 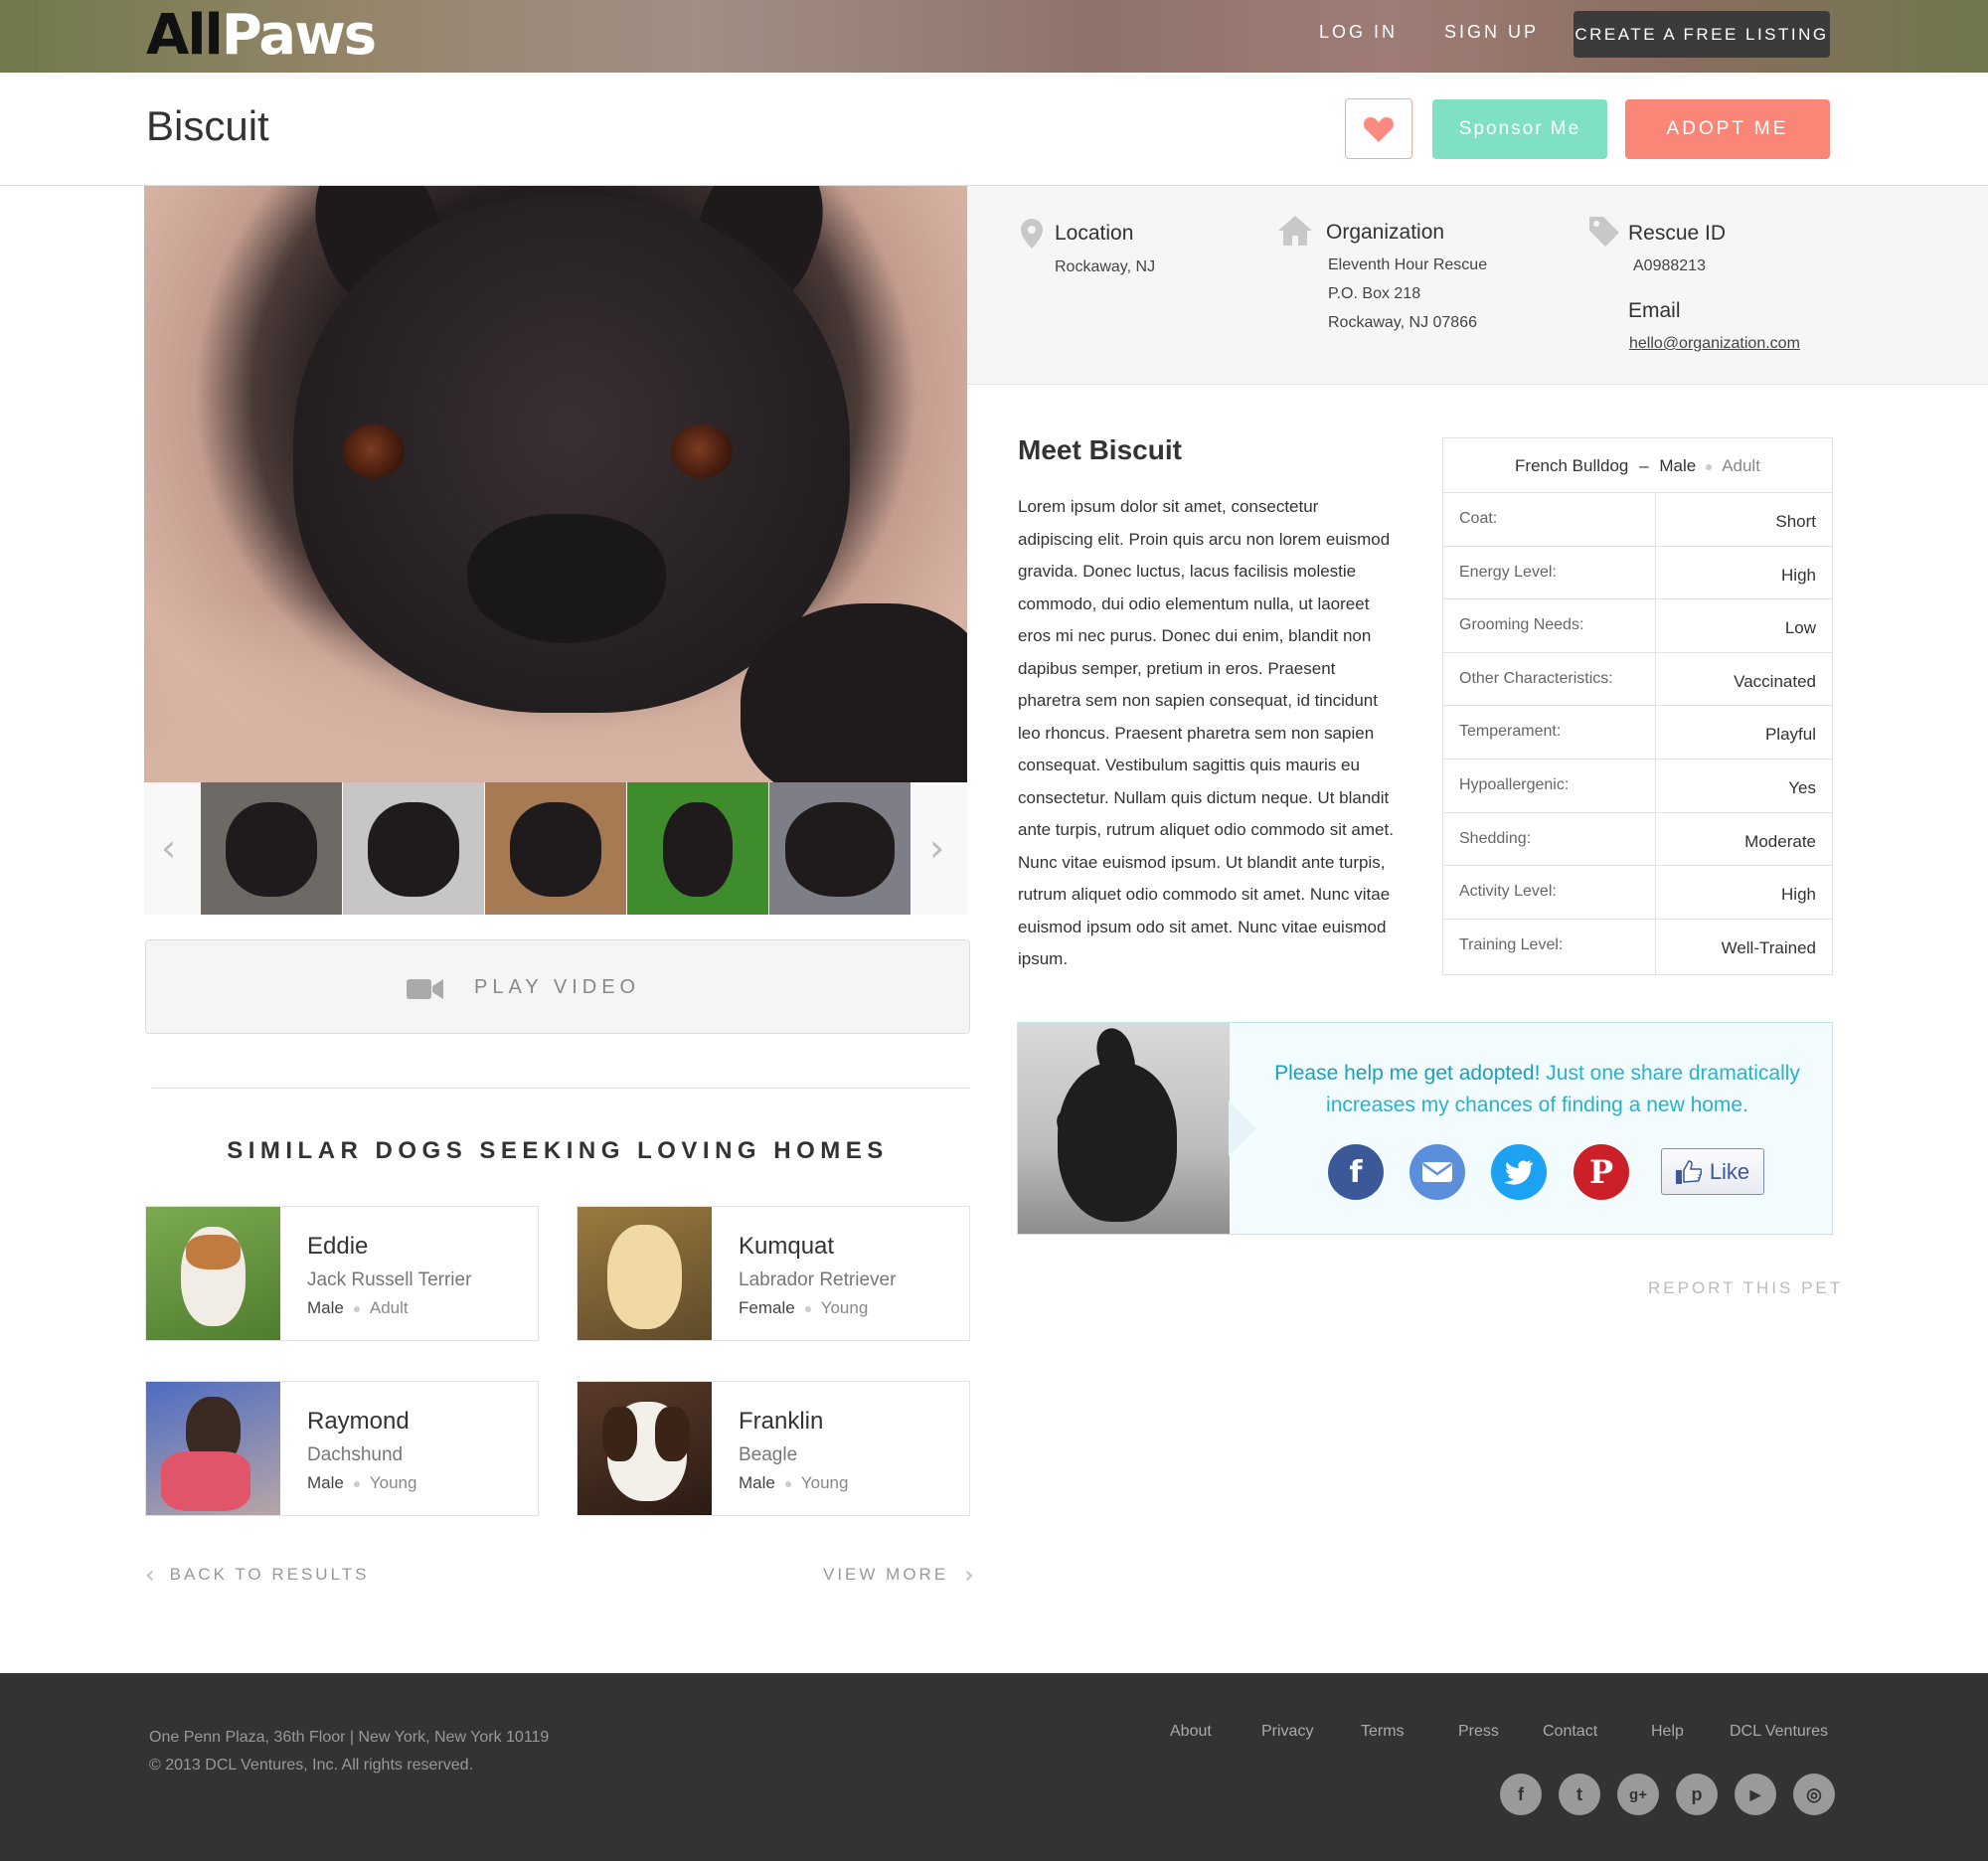 What do you see at coordinates (342, 1273) in the screenshot?
I see `similar-dog-card: Eddie Jack Russell Terrier Male Adult` at bounding box center [342, 1273].